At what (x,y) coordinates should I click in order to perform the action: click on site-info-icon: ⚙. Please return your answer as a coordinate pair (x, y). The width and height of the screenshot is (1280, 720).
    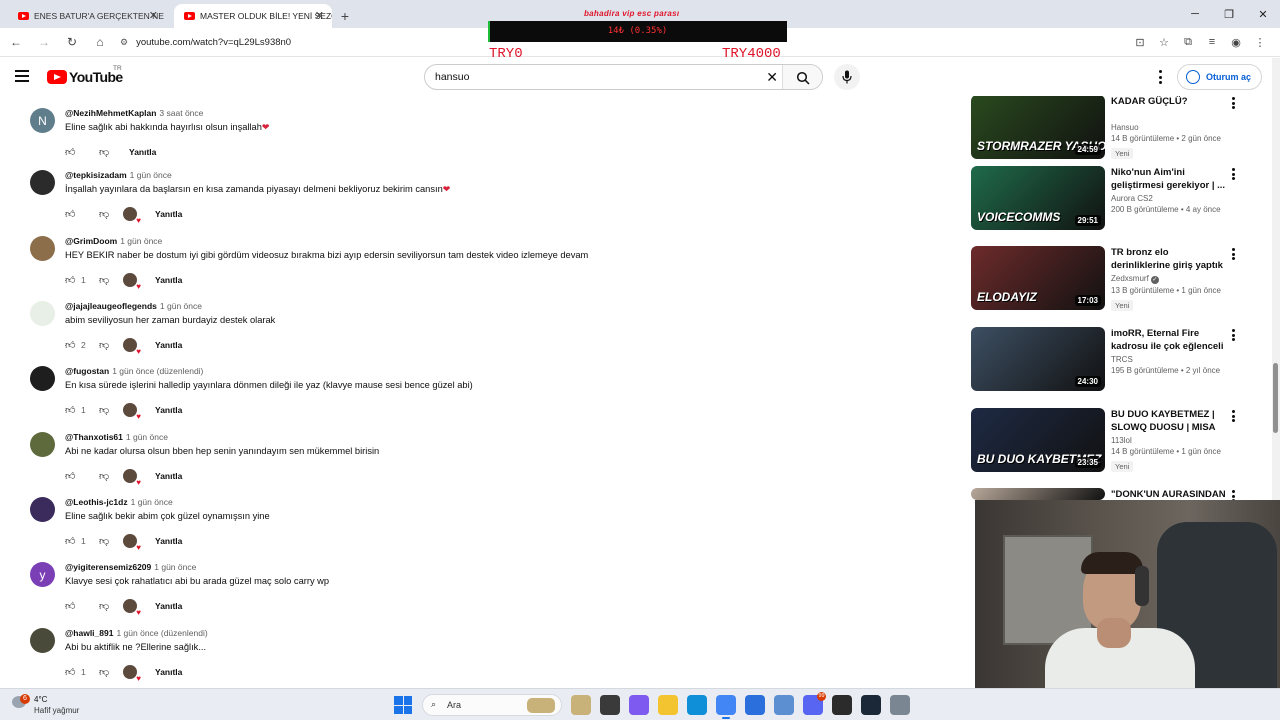
    Looking at the image, I should click on (124, 42).